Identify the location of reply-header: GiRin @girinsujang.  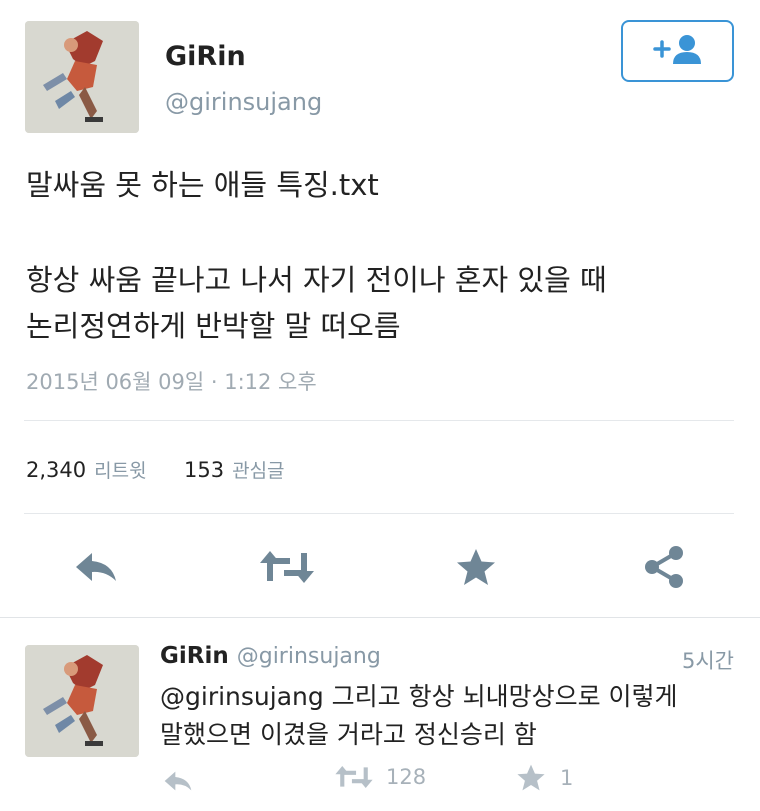
(270, 656).